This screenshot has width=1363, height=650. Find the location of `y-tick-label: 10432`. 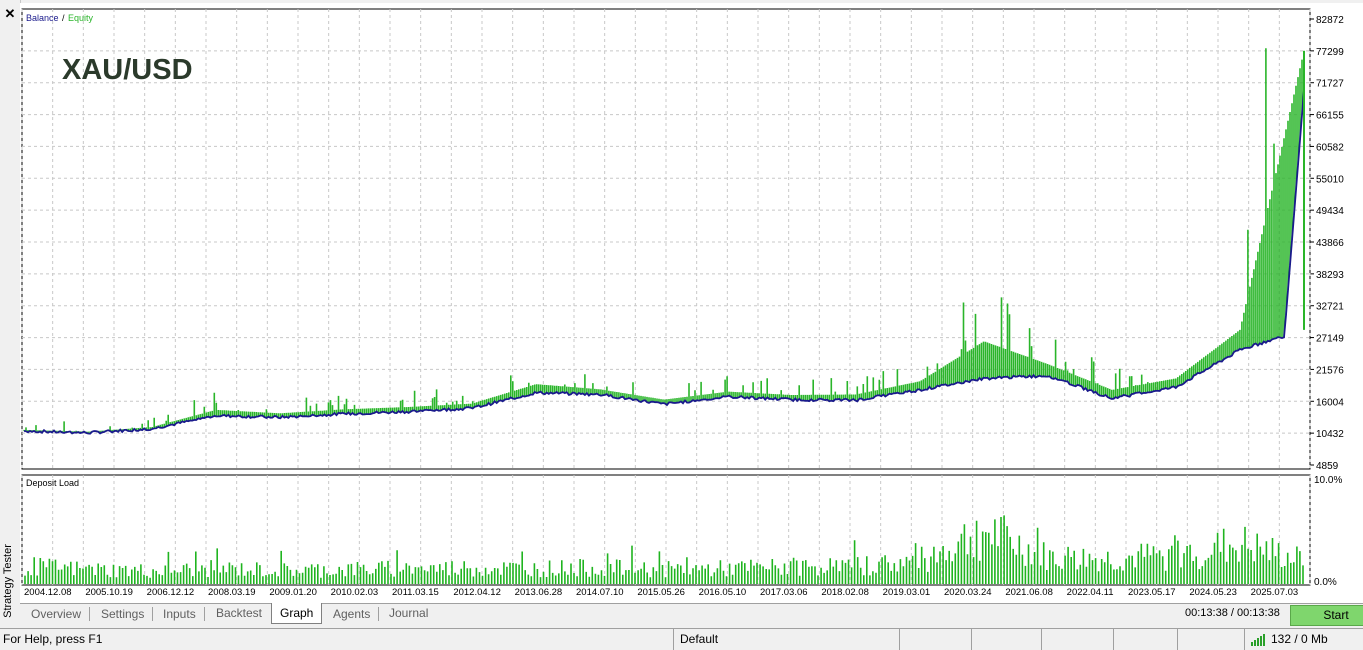

y-tick-label: 10432 is located at coordinates (1330, 434).